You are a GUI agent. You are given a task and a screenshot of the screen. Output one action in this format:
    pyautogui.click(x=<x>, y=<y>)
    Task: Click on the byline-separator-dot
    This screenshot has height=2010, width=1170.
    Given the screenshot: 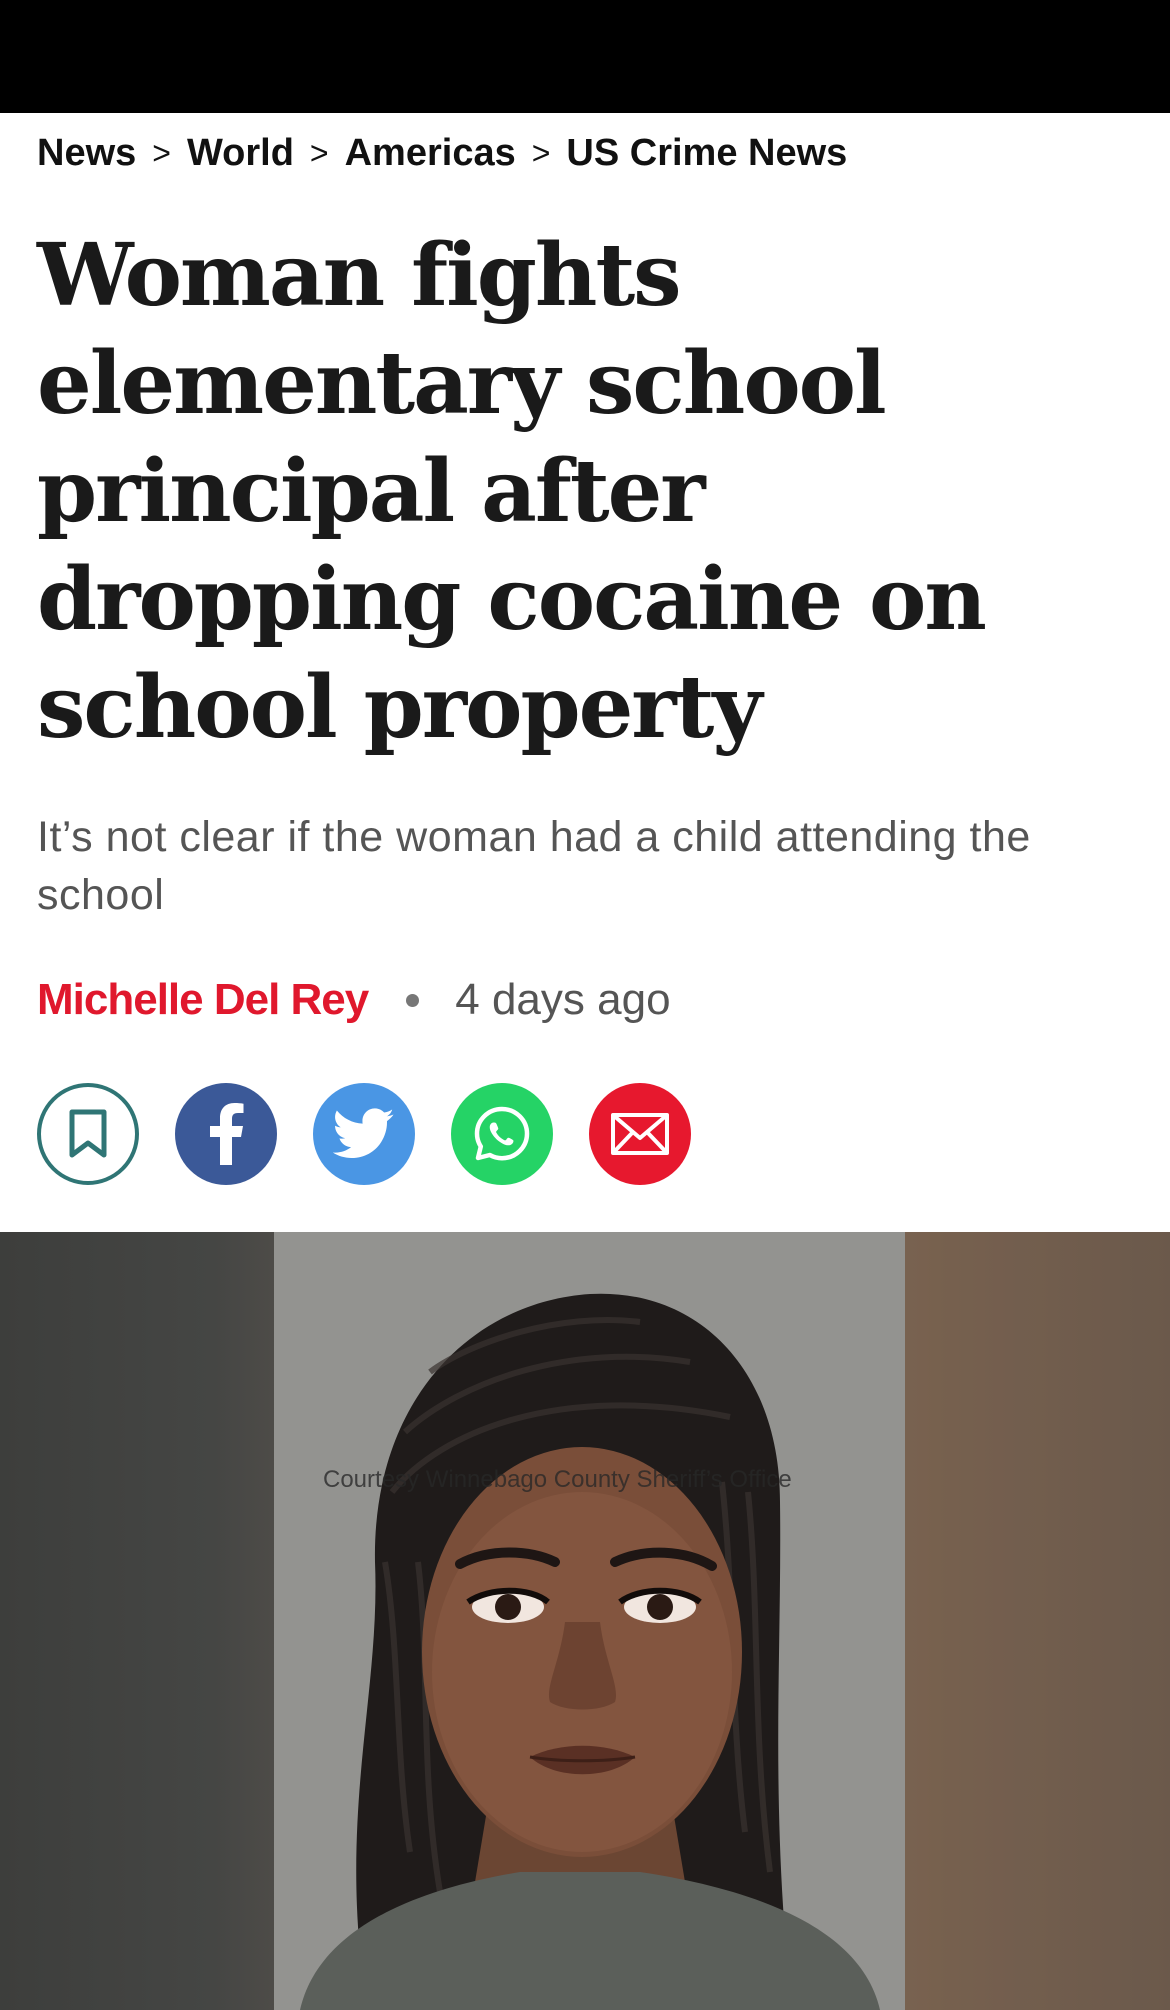 What is the action you would take?
    pyautogui.click(x=413, y=1000)
    